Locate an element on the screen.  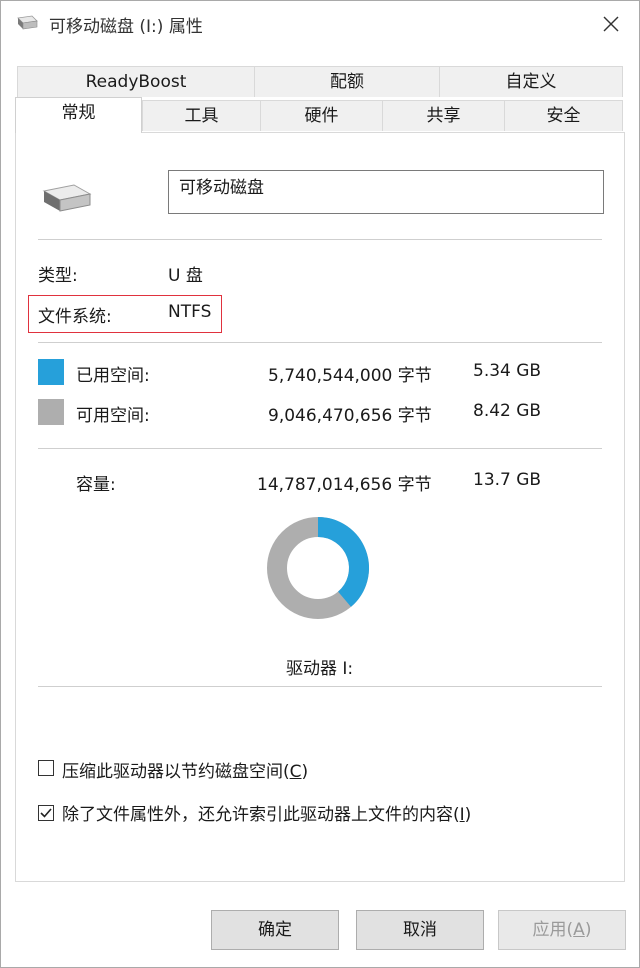
tab-general: 常规 is located at coordinates (78, 115).